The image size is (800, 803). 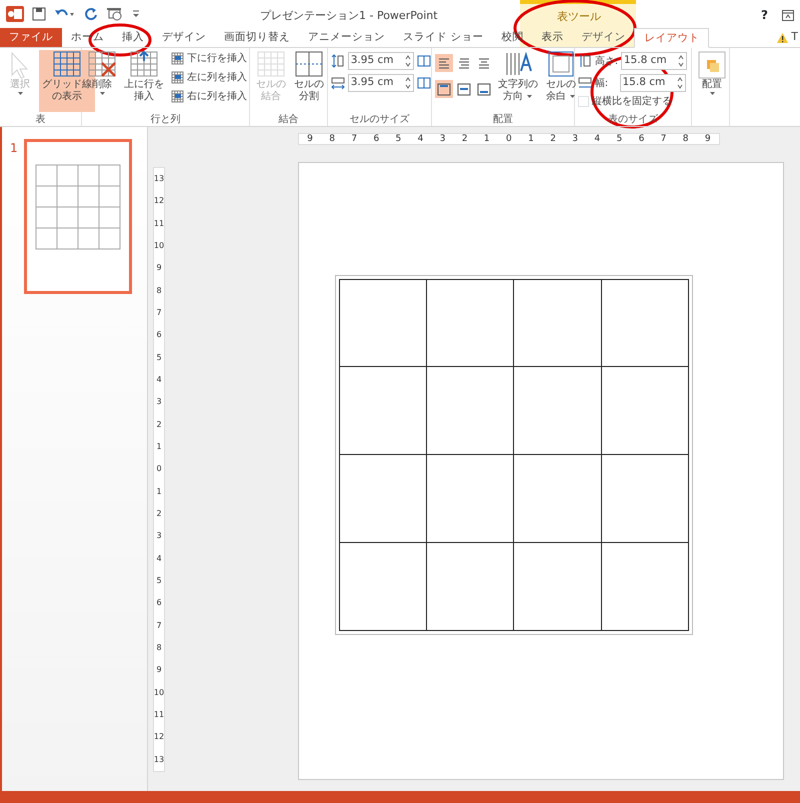 What do you see at coordinates (552, 37) in the screenshot?
I see `ribbon-tab: 表示` at bounding box center [552, 37].